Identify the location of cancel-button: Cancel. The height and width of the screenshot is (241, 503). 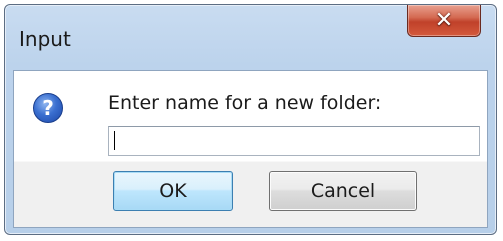
(343, 191).